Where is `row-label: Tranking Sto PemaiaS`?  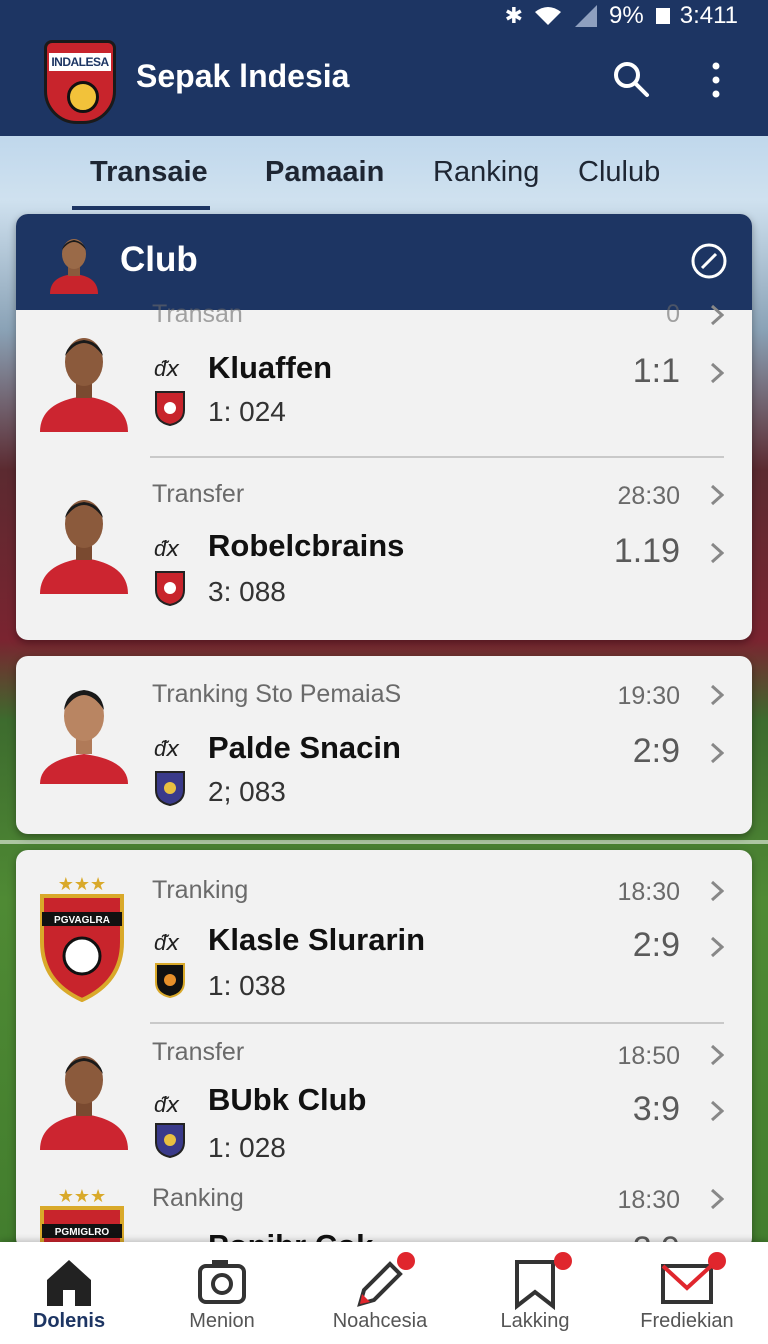
row-label: Tranking Sto PemaiaS is located at coordinates (277, 694).